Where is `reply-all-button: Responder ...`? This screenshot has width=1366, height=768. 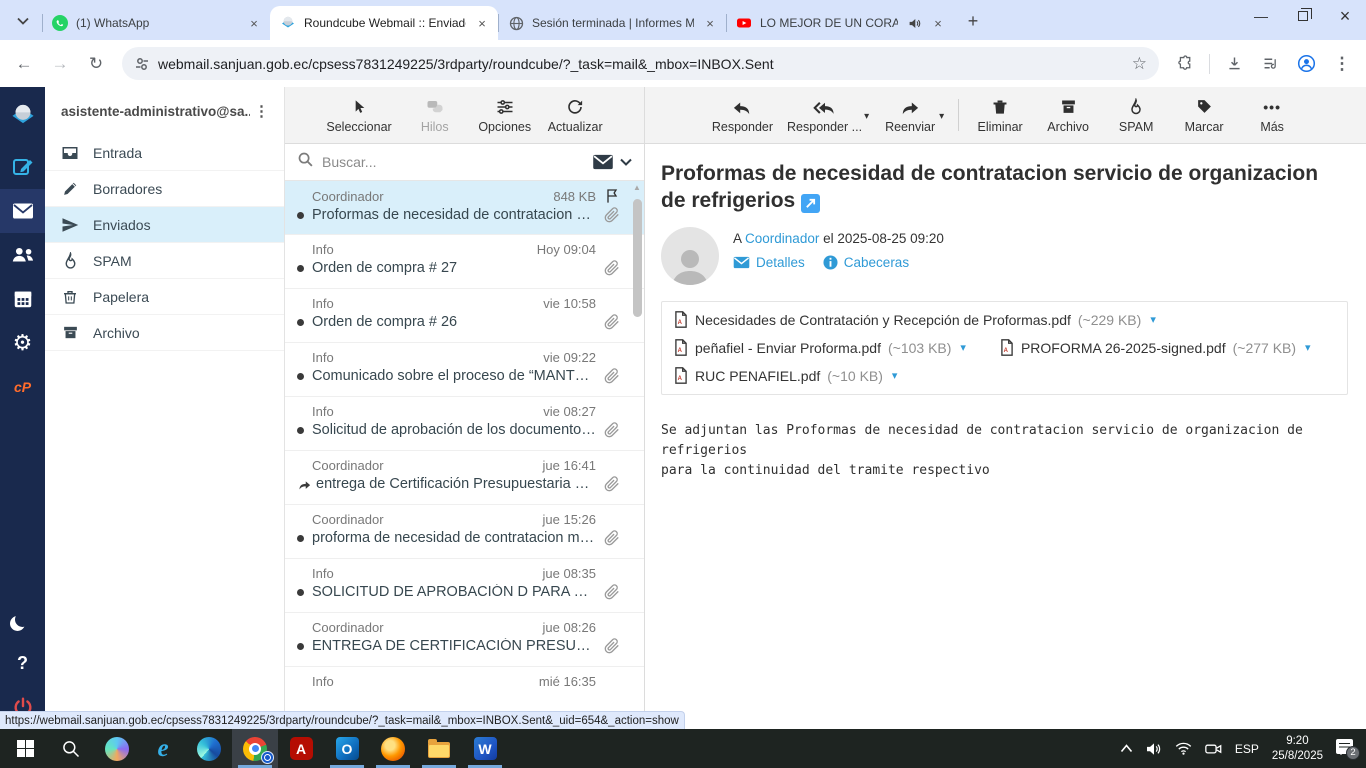 reply-all-button: Responder ... is located at coordinates (824, 115).